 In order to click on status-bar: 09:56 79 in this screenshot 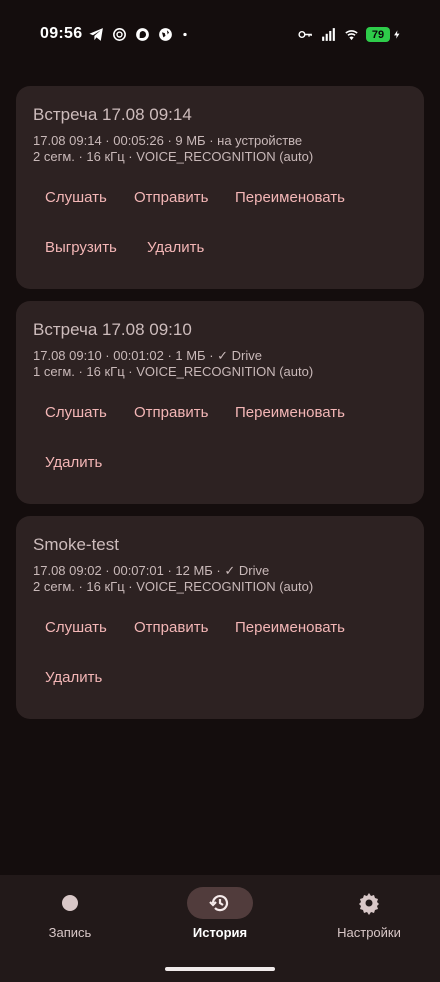, I will do `click(220, 35)`.